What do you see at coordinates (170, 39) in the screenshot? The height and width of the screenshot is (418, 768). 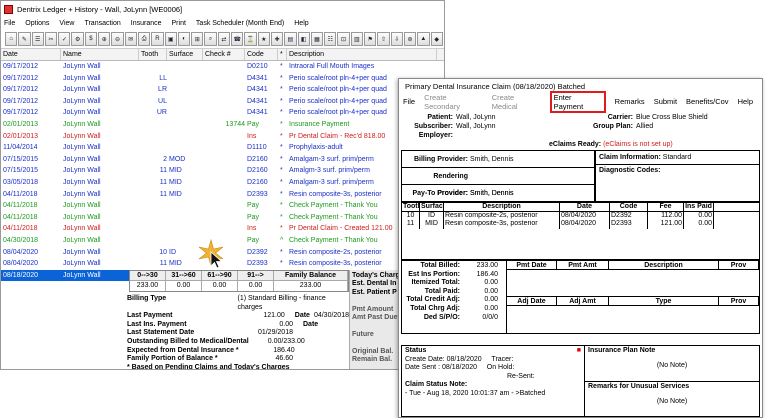 I see `toolbar-button-icon: ▣` at bounding box center [170, 39].